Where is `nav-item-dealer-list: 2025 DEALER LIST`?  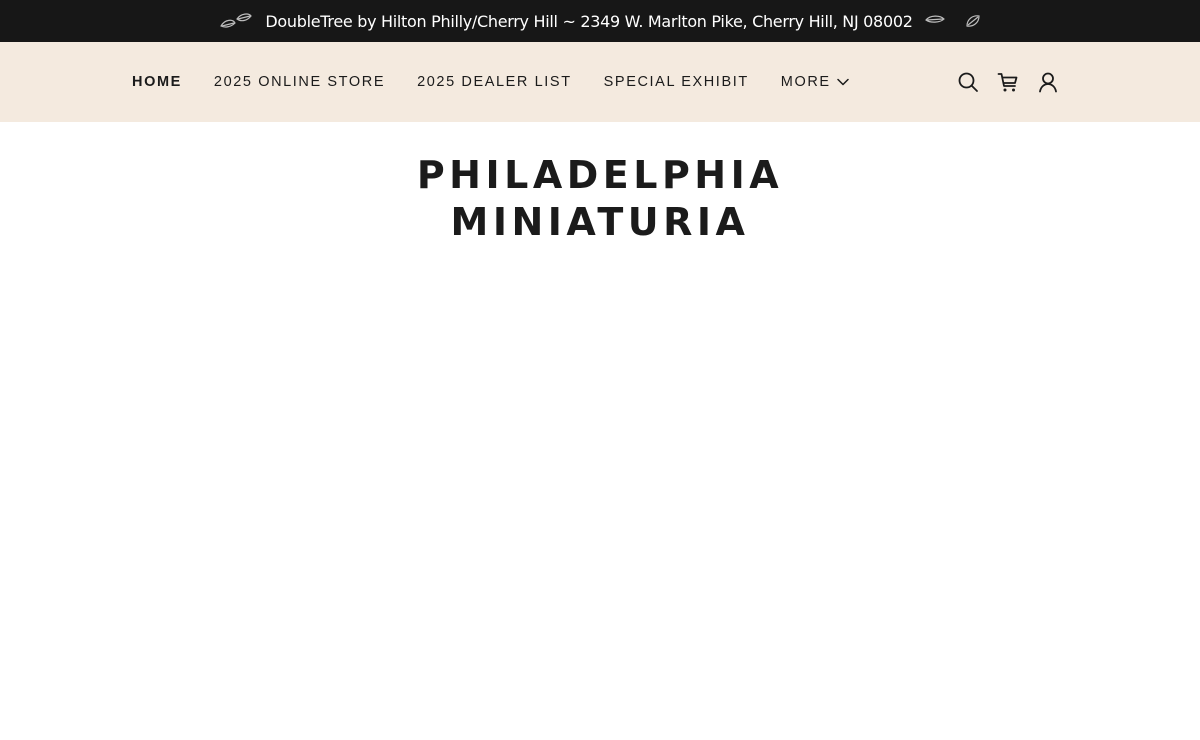
nav-item-dealer-list: 2025 DEALER LIST is located at coordinates (494, 82).